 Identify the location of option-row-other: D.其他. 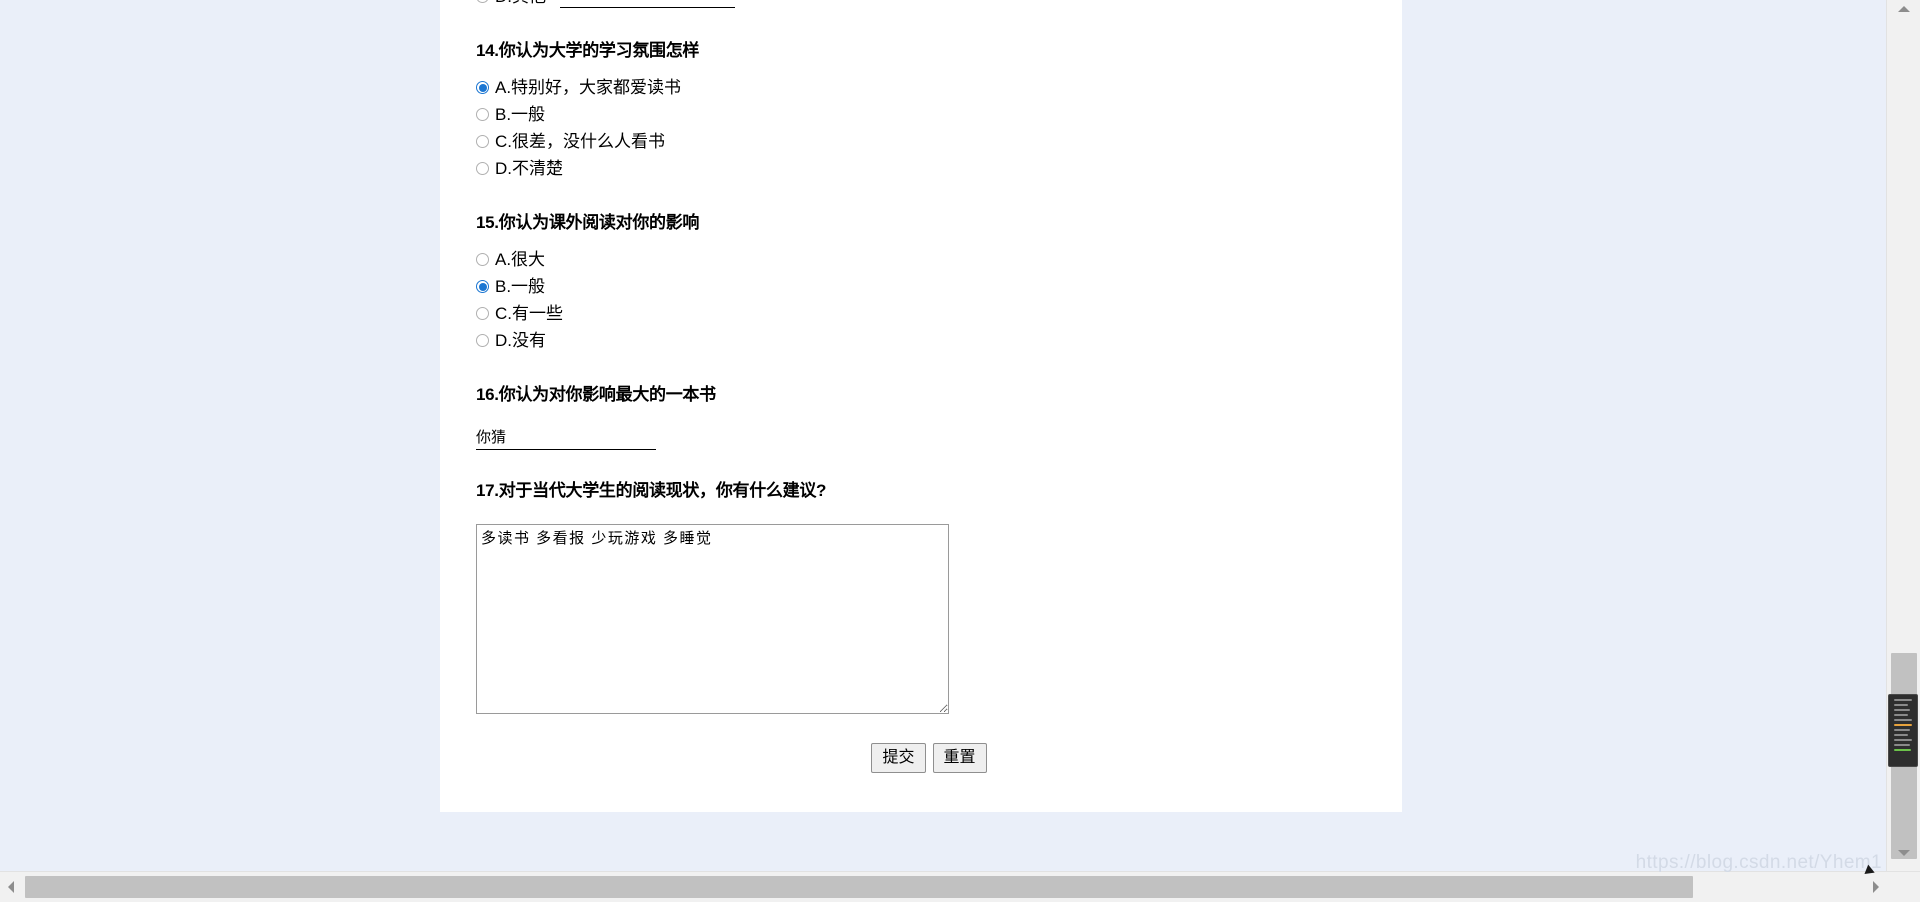
(605, 5).